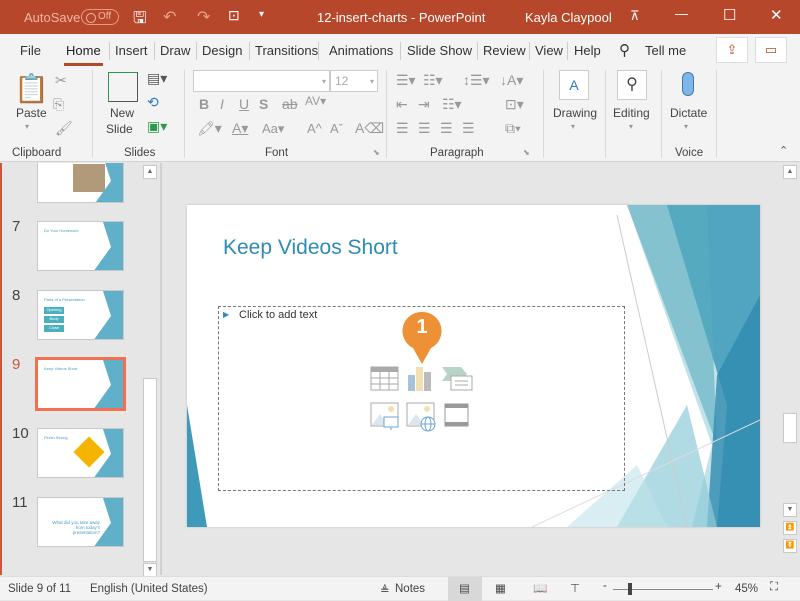  Describe the element at coordinates (222, 50) in the screenshot. I see `tab-design: Design` at that location.